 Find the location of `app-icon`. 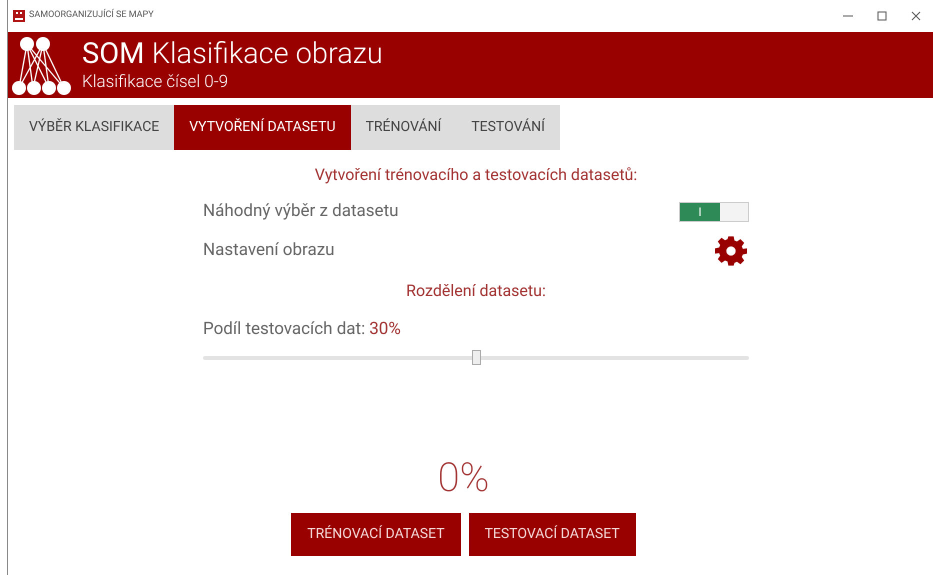

app-icon is located at coordinates (19, 16).